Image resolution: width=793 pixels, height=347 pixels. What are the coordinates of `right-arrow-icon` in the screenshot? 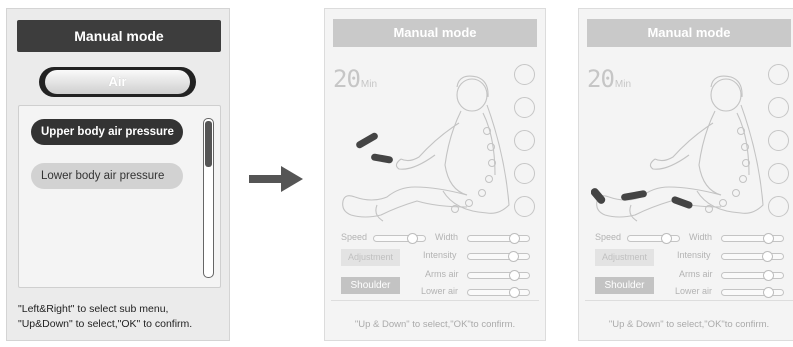 It's located at (276, 179).